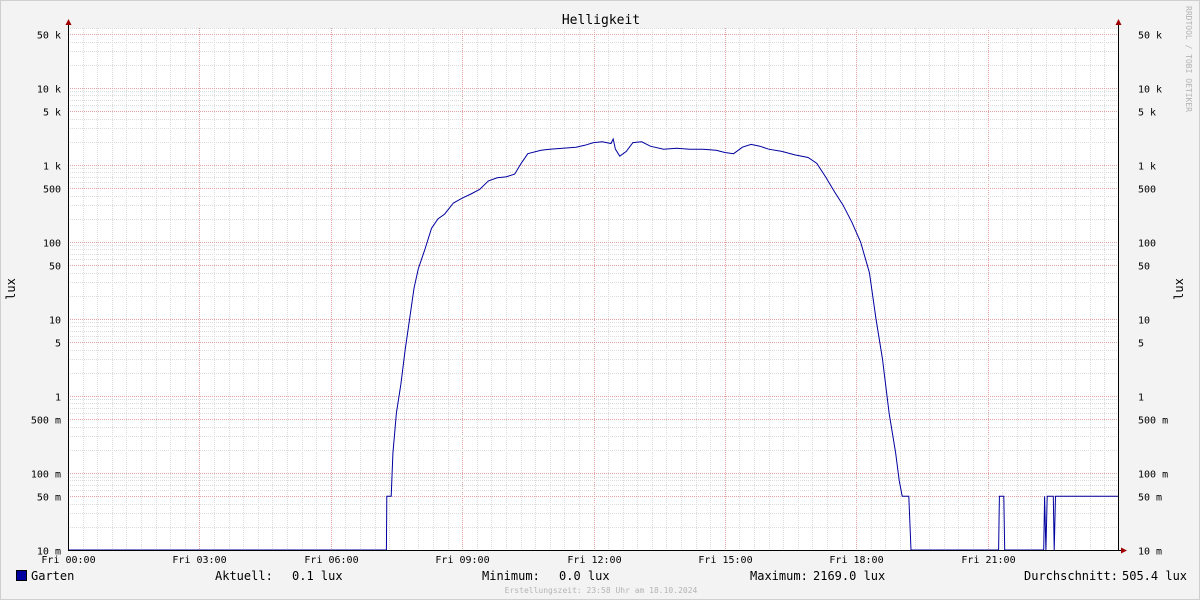 The height and width of the screenshot is (600, 1200). I want to click on current-label: Aktuell:, so click(244, 576).